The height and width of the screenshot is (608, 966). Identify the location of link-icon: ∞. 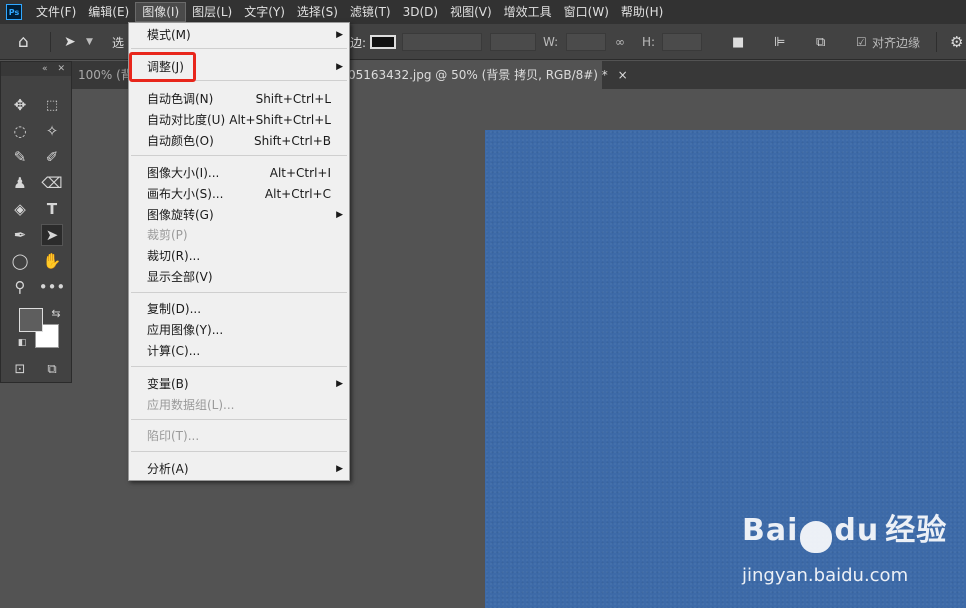
(620, 42).